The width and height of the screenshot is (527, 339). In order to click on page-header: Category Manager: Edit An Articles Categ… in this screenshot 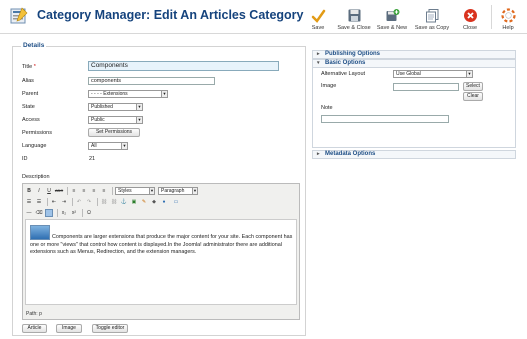, I will do `click(263, 17)`.